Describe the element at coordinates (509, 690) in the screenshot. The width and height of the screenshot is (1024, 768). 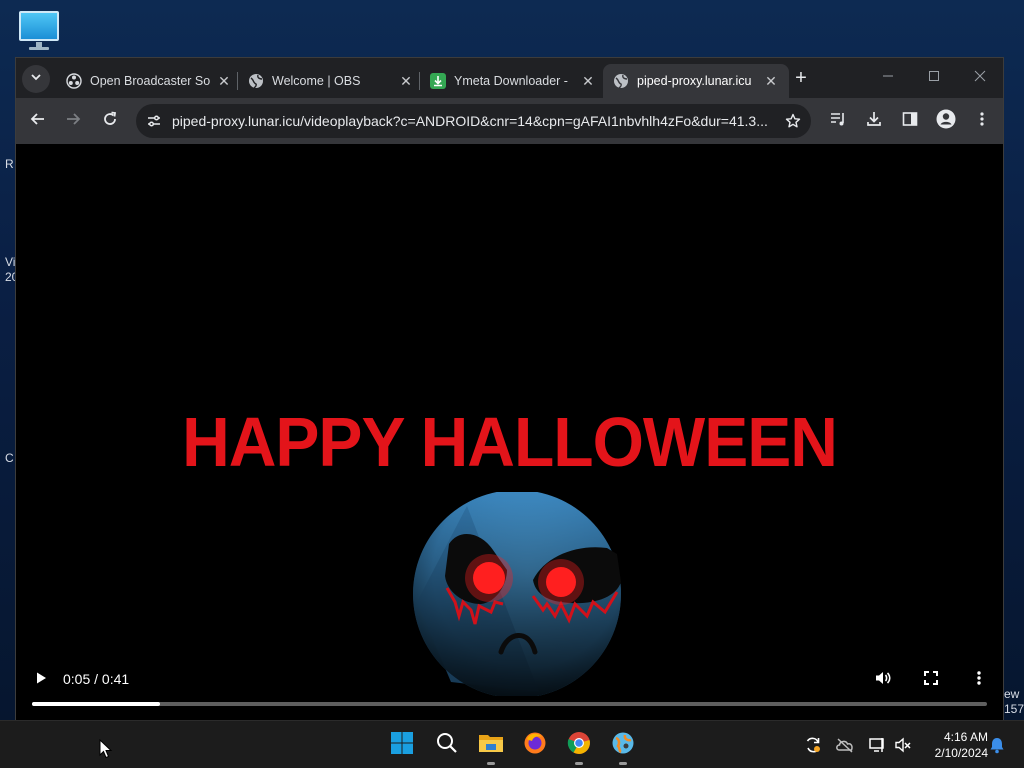
I see `video-controls: 0:05 / 0:41` at that location.